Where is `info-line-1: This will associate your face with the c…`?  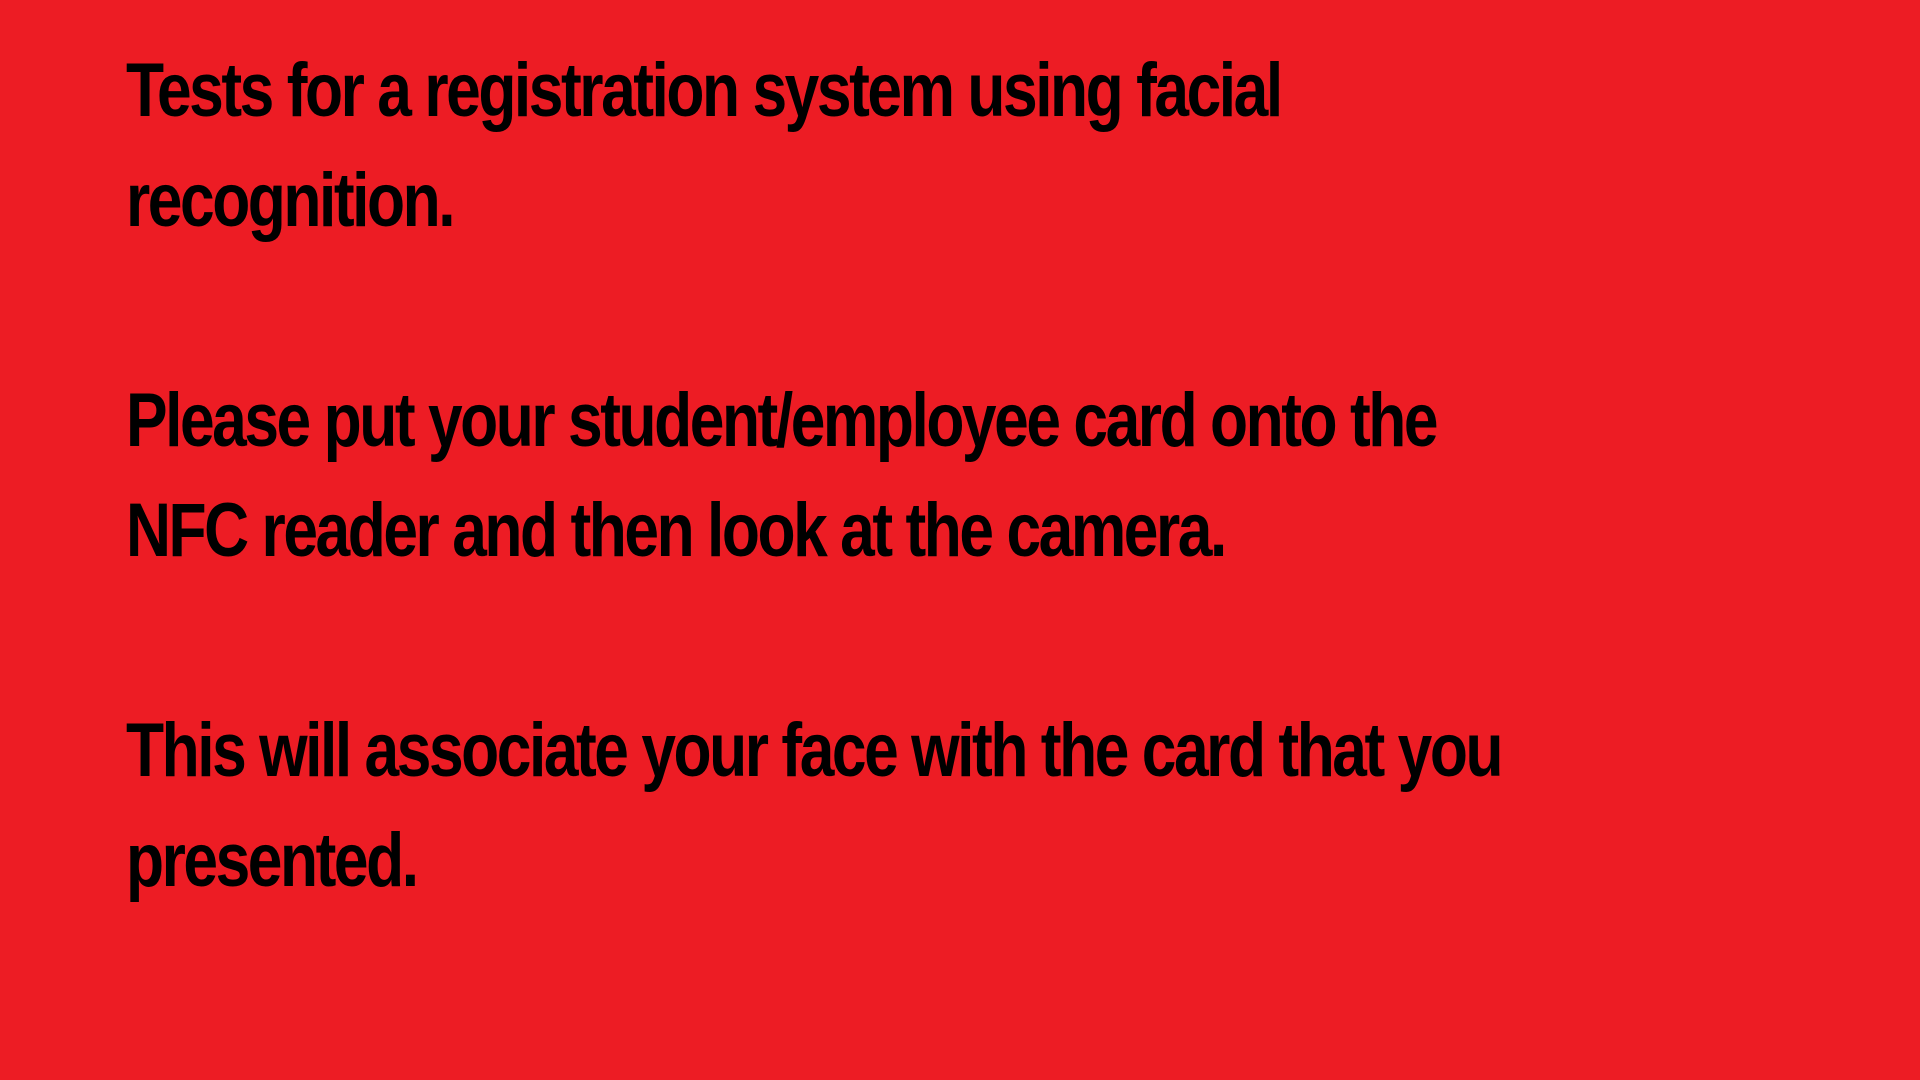
info-line-1: This will associate your face with the c… is located at coordinates (815, 750).